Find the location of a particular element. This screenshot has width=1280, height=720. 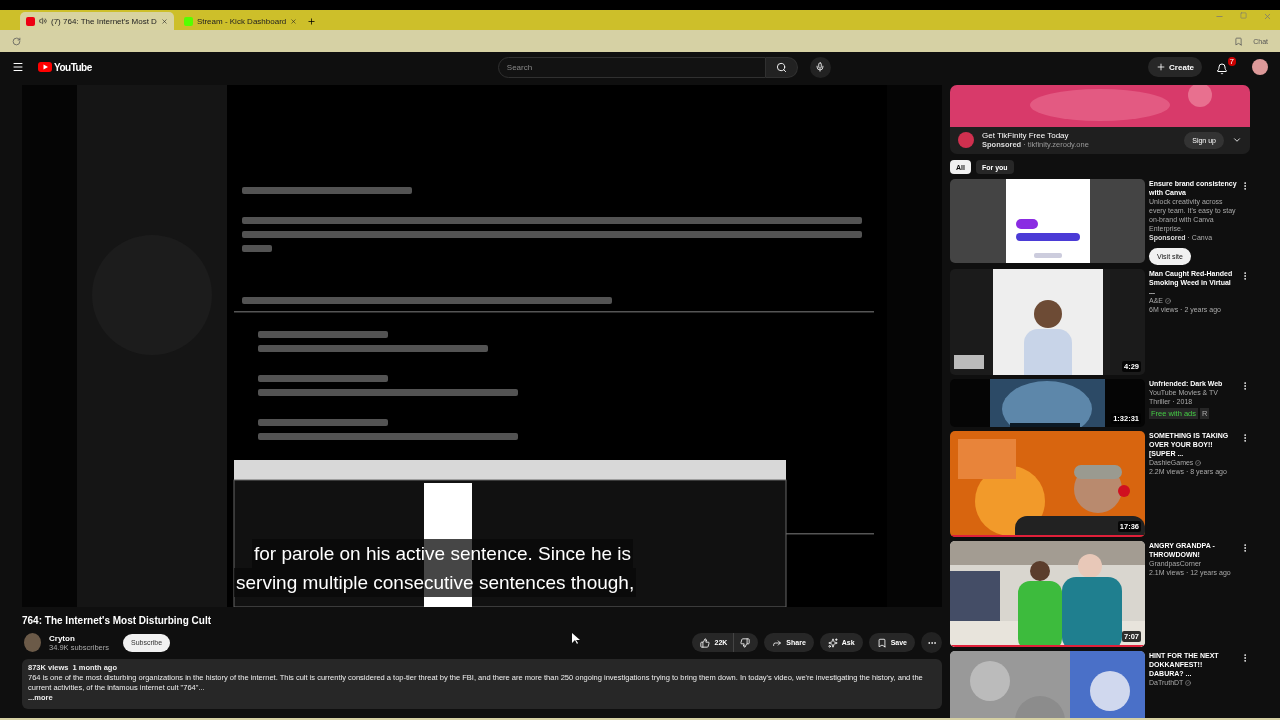

browser-tab: (7) 764: The Internet's Most D is located at coordinates (97, 21).